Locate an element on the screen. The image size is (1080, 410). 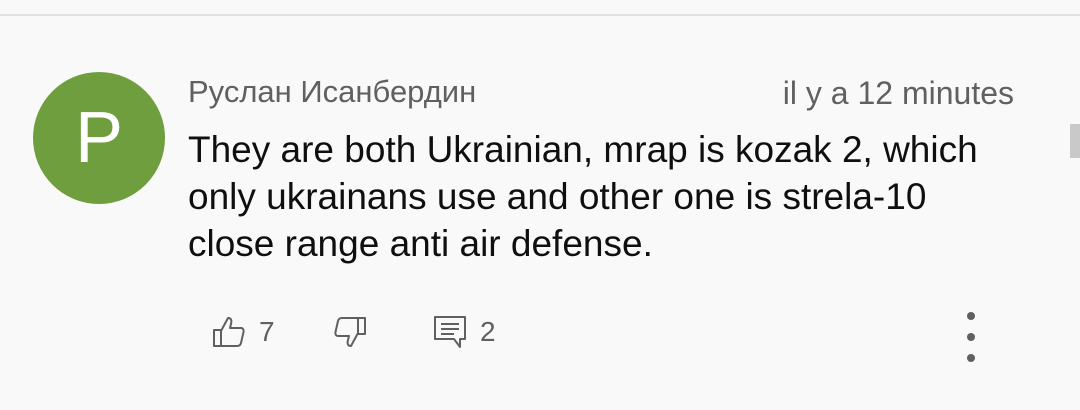
comment-author: Руслан Исанбердин is located at coordinates (332, 92).